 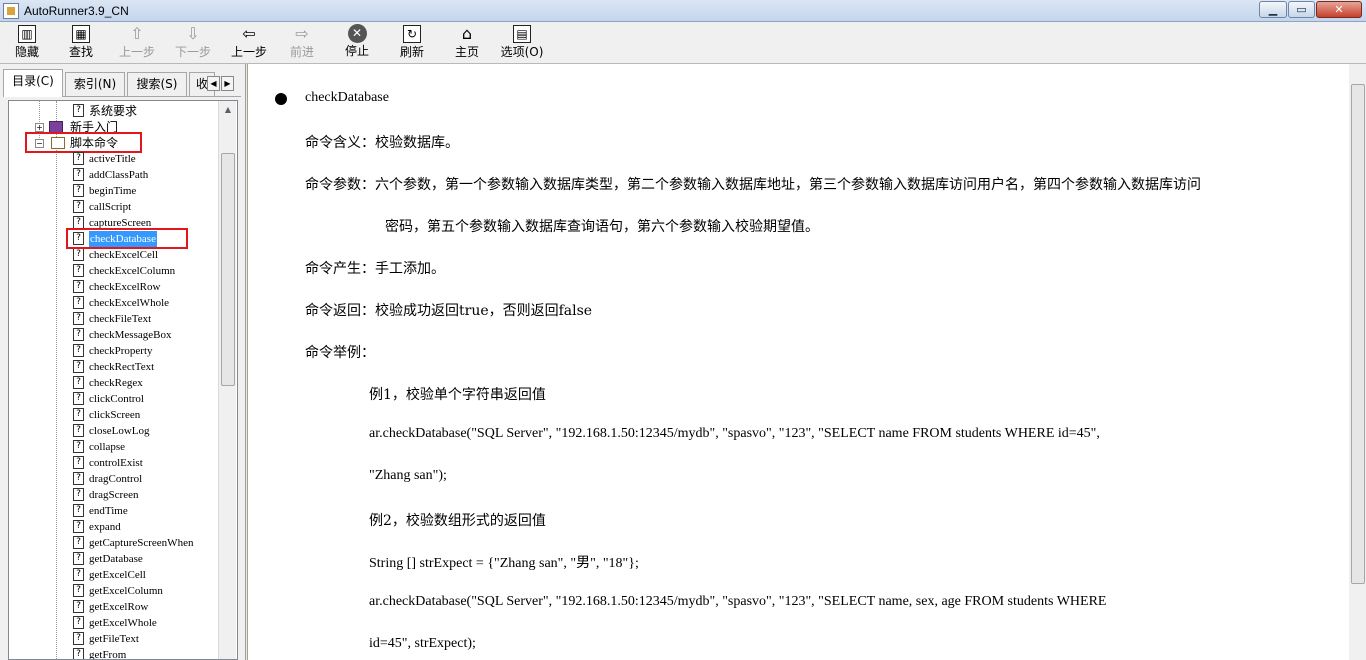 What do you see at coordinates (114, 639) in the screenshot?
I see `tree-item-label: getFileText` at bounding box center [114, 639].